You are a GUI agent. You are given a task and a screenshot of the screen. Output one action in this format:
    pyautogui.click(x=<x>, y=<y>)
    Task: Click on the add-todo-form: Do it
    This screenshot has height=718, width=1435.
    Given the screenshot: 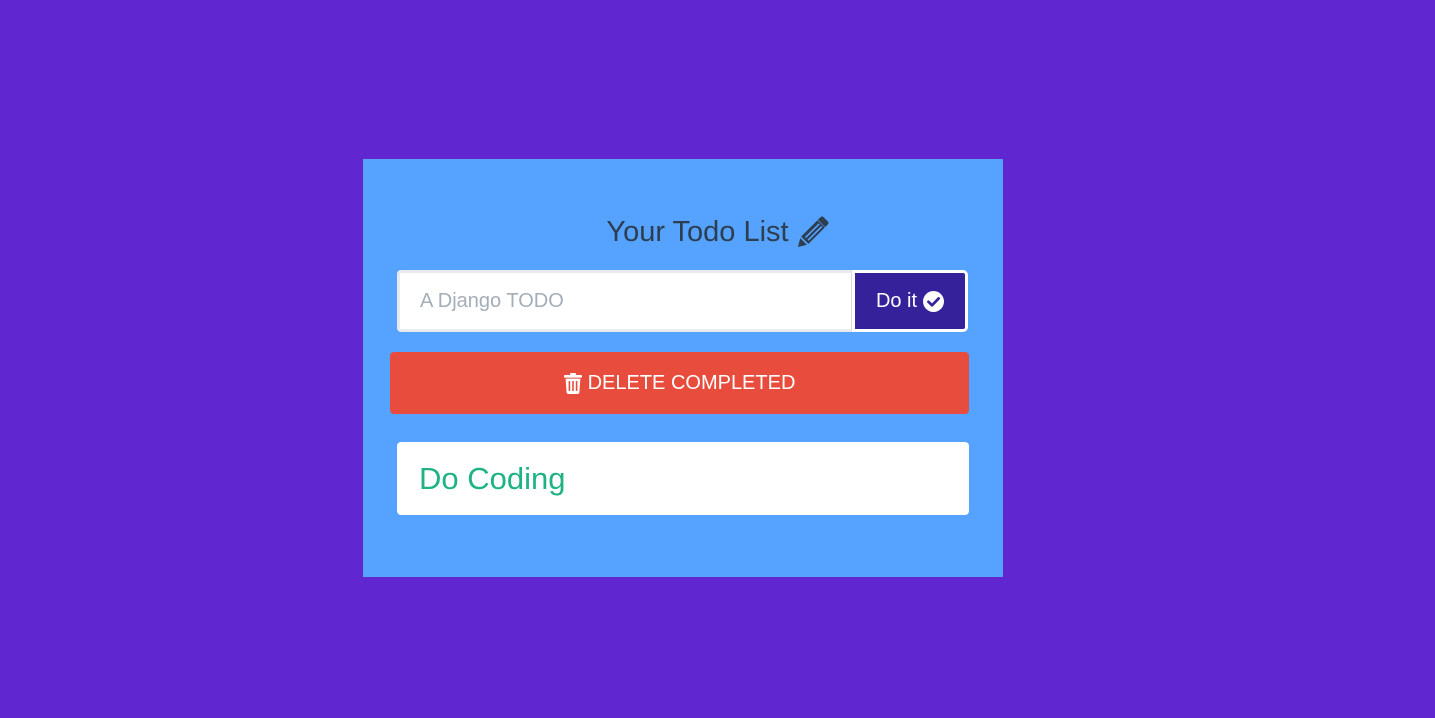 What is the action you would take?
    pyautogui.click(x=682, y=301)
    